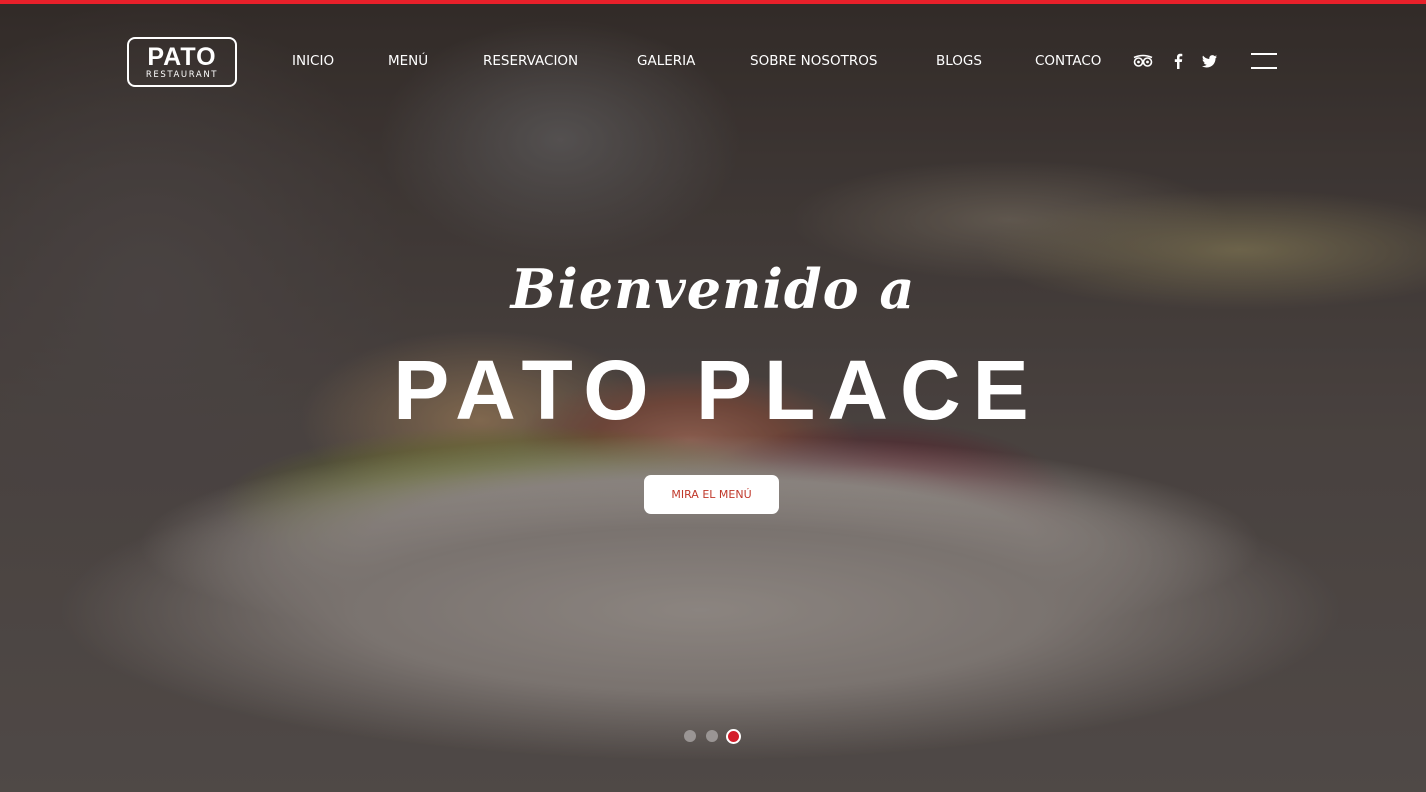  I want to click on nav-item-inicio: INICIO, so click(313, 61).